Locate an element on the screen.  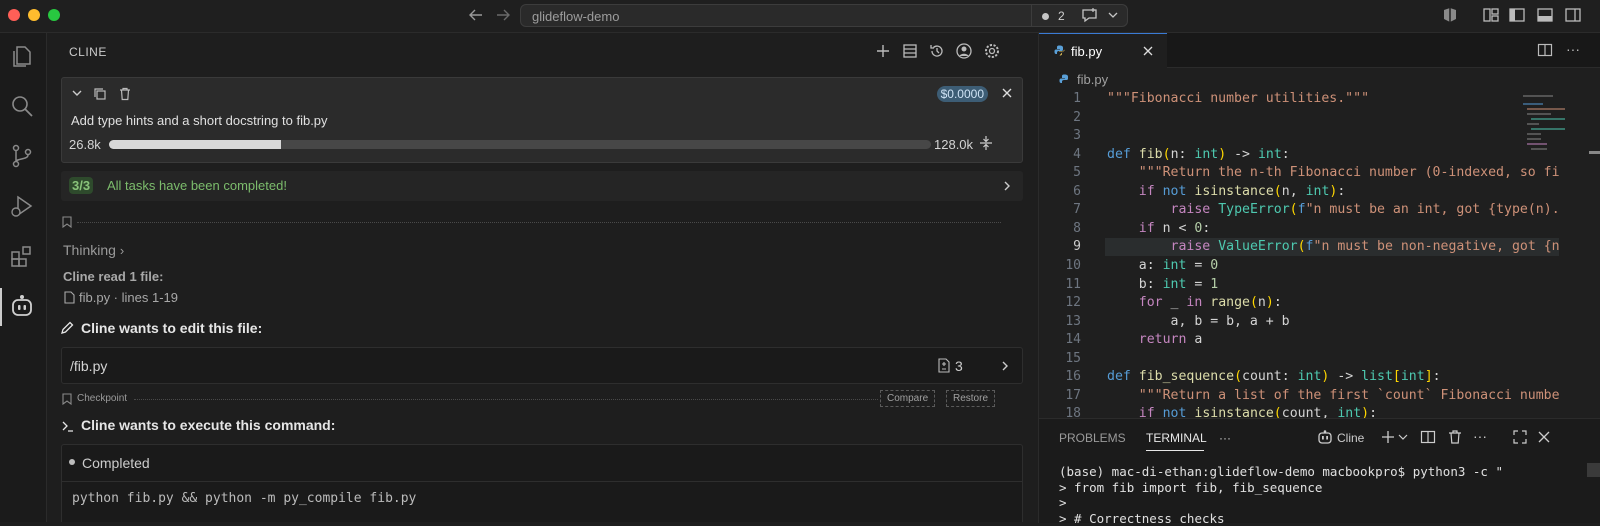
read-header: Cline read 1 file: is located at coordinates (113, 276).